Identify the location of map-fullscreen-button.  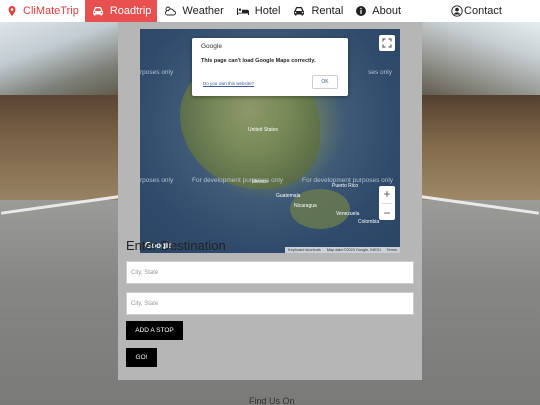
(387, 43).